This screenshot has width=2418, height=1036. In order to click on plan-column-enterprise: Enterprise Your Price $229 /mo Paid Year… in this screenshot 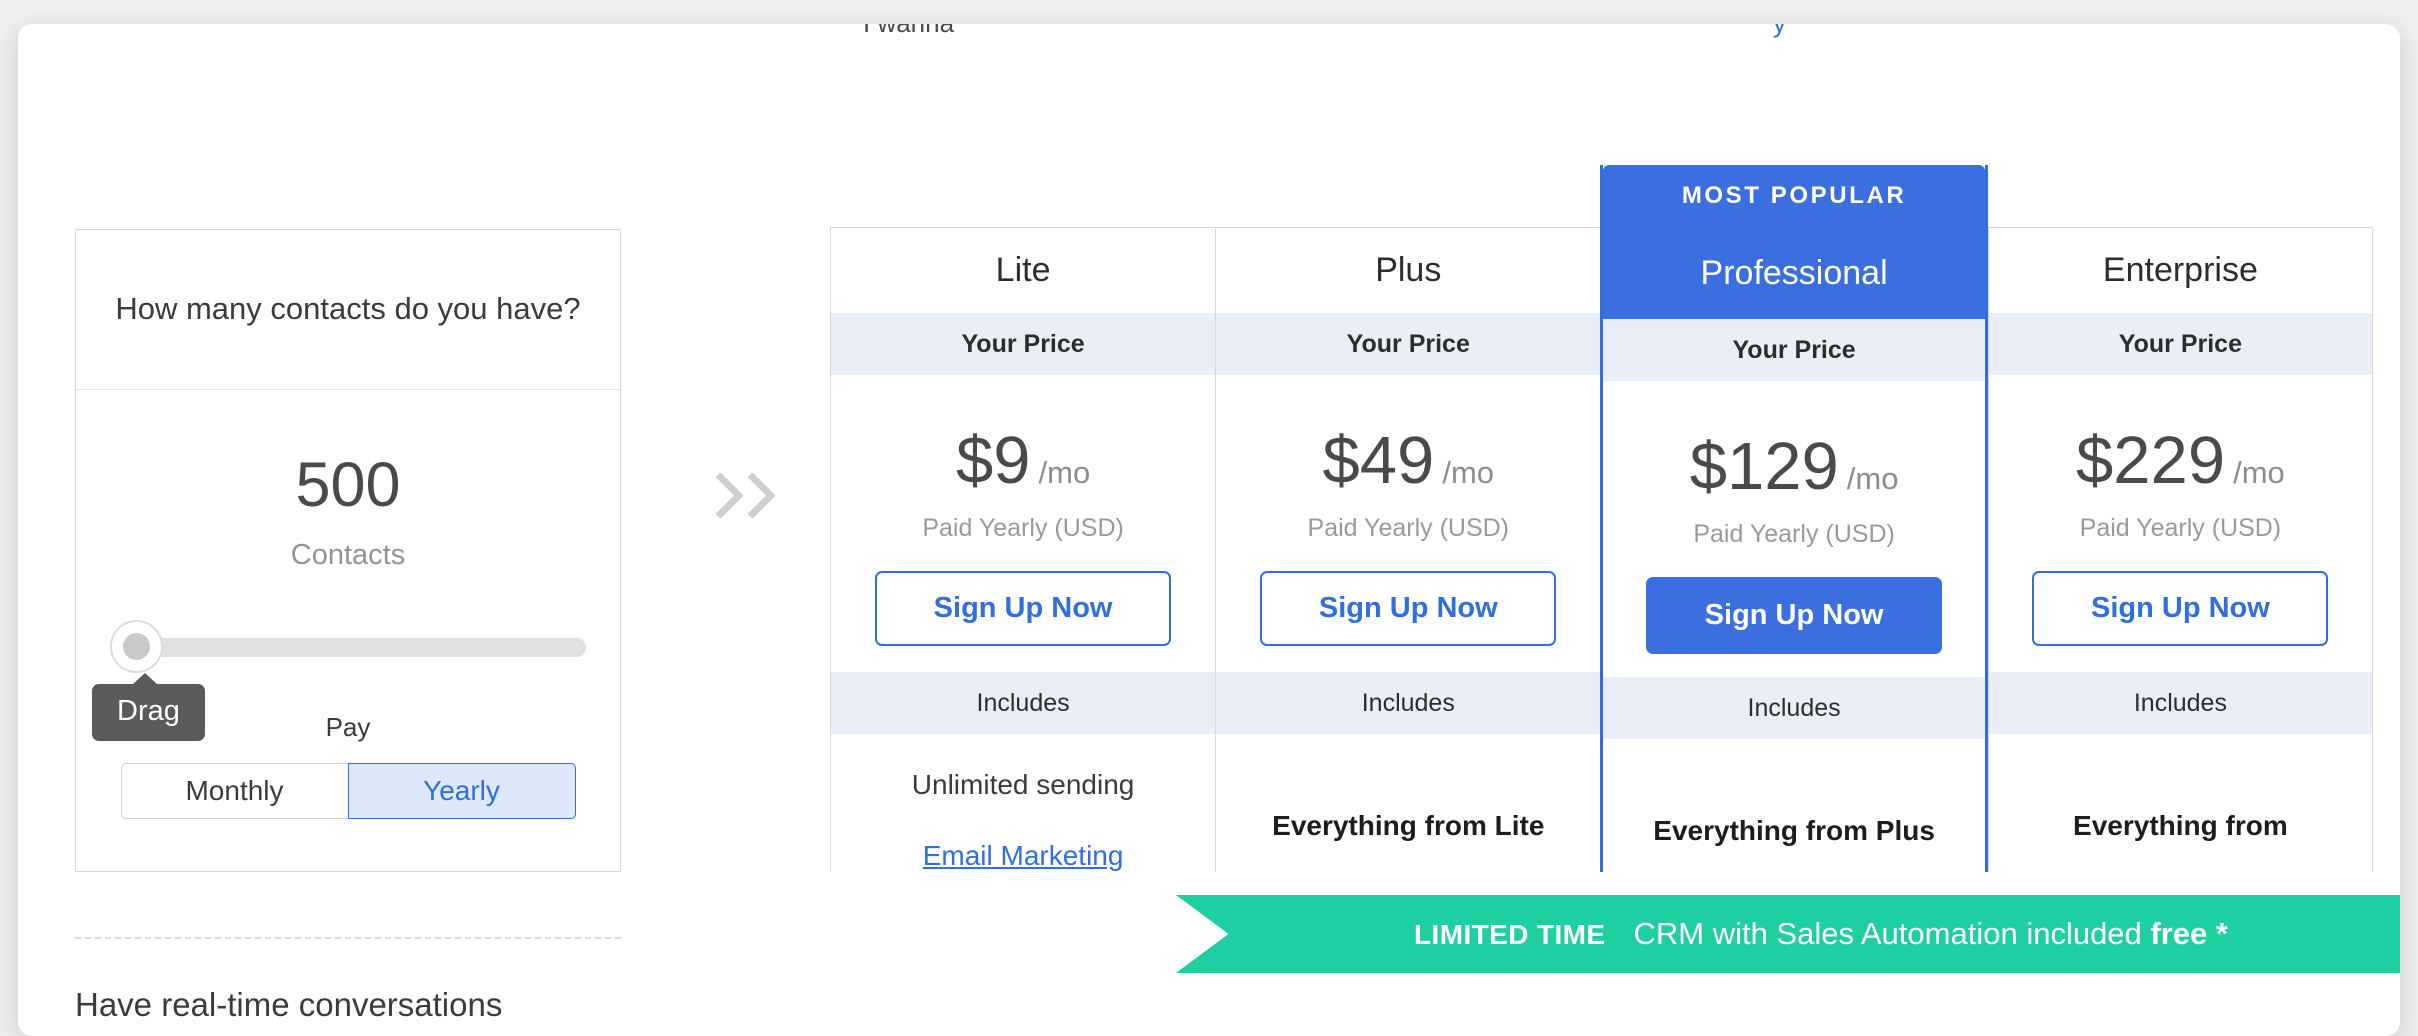, I will do `click(2180, 549)`.